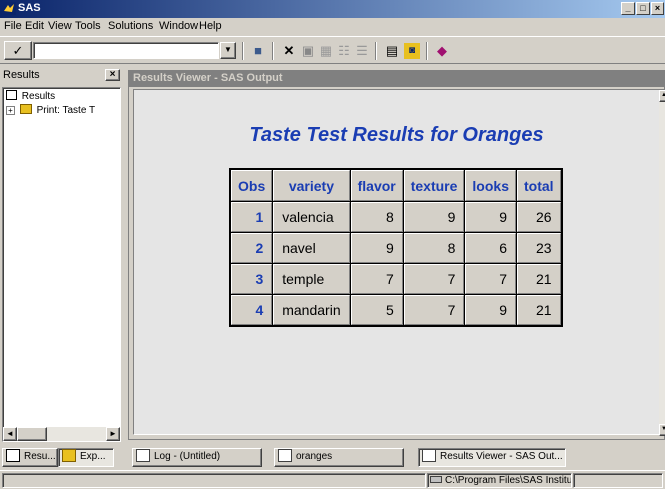  I want to click on tree-view-icon: ☷, so click(344, 51).